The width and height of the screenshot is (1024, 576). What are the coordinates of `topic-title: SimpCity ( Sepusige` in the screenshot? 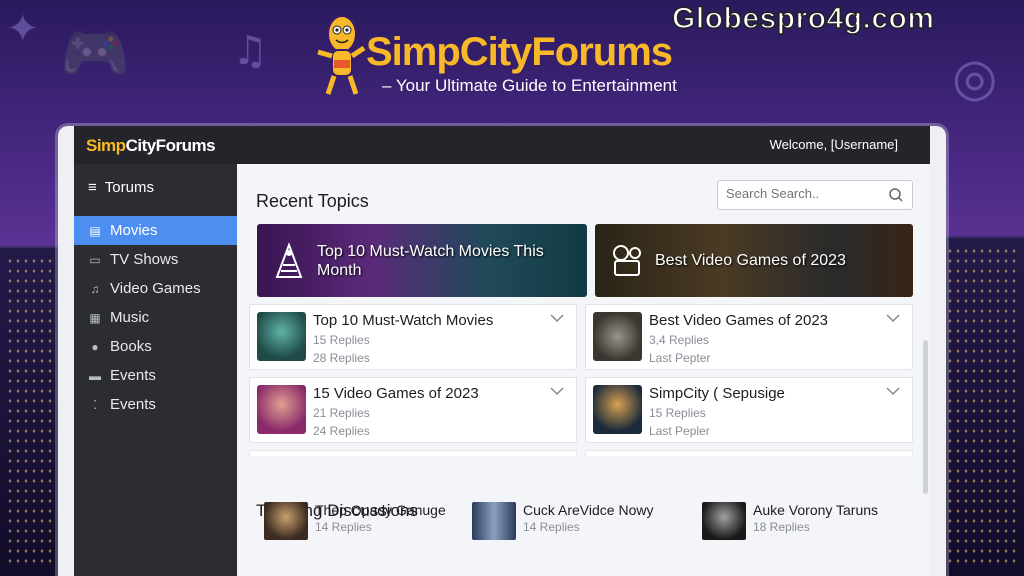 It's located at (717, 393).